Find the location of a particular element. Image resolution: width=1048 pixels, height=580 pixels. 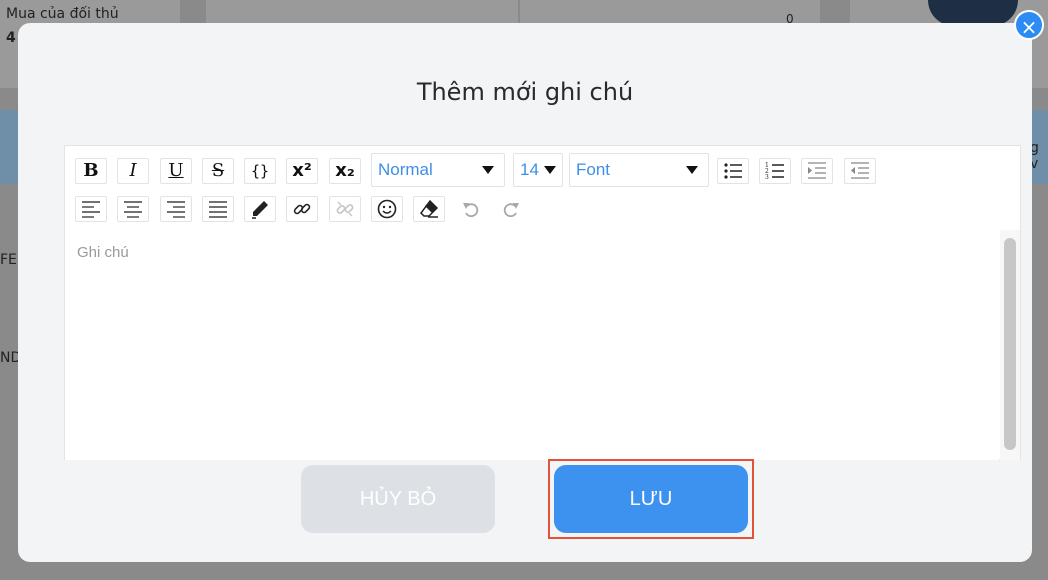

font-select-value: Font is located at coordinates (593, 169).